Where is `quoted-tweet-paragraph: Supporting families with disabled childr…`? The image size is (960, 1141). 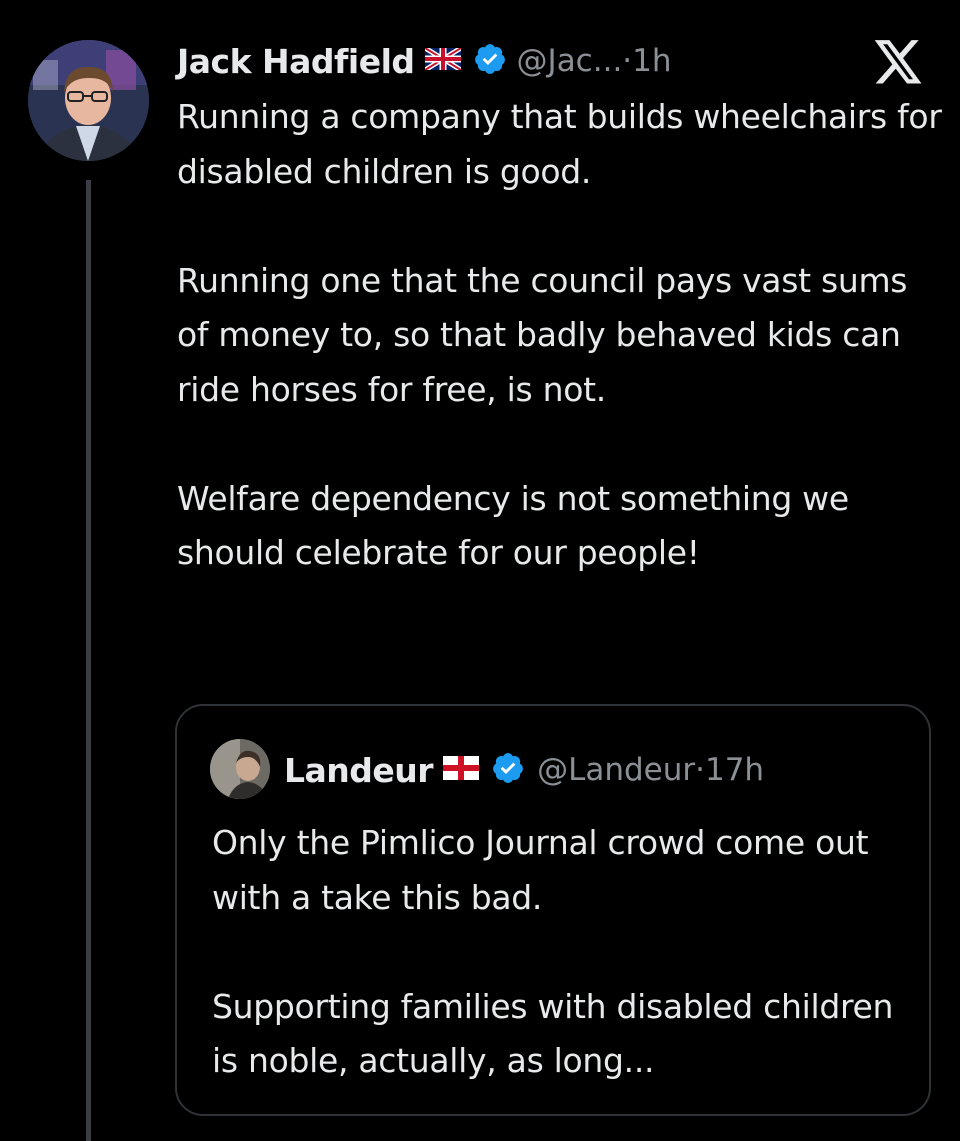
quoted-tweet-paragraph: Supporting families with disabled childr… is located at coordinates (553, 1033).